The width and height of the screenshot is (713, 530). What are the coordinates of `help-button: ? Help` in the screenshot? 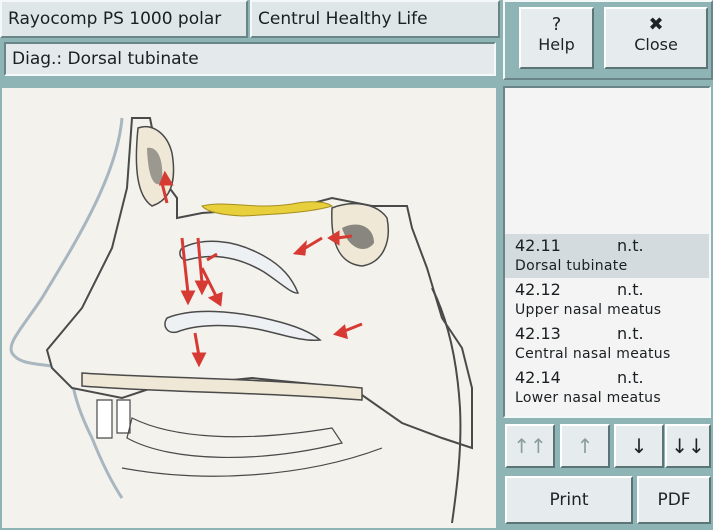 It's located at (556, 38).